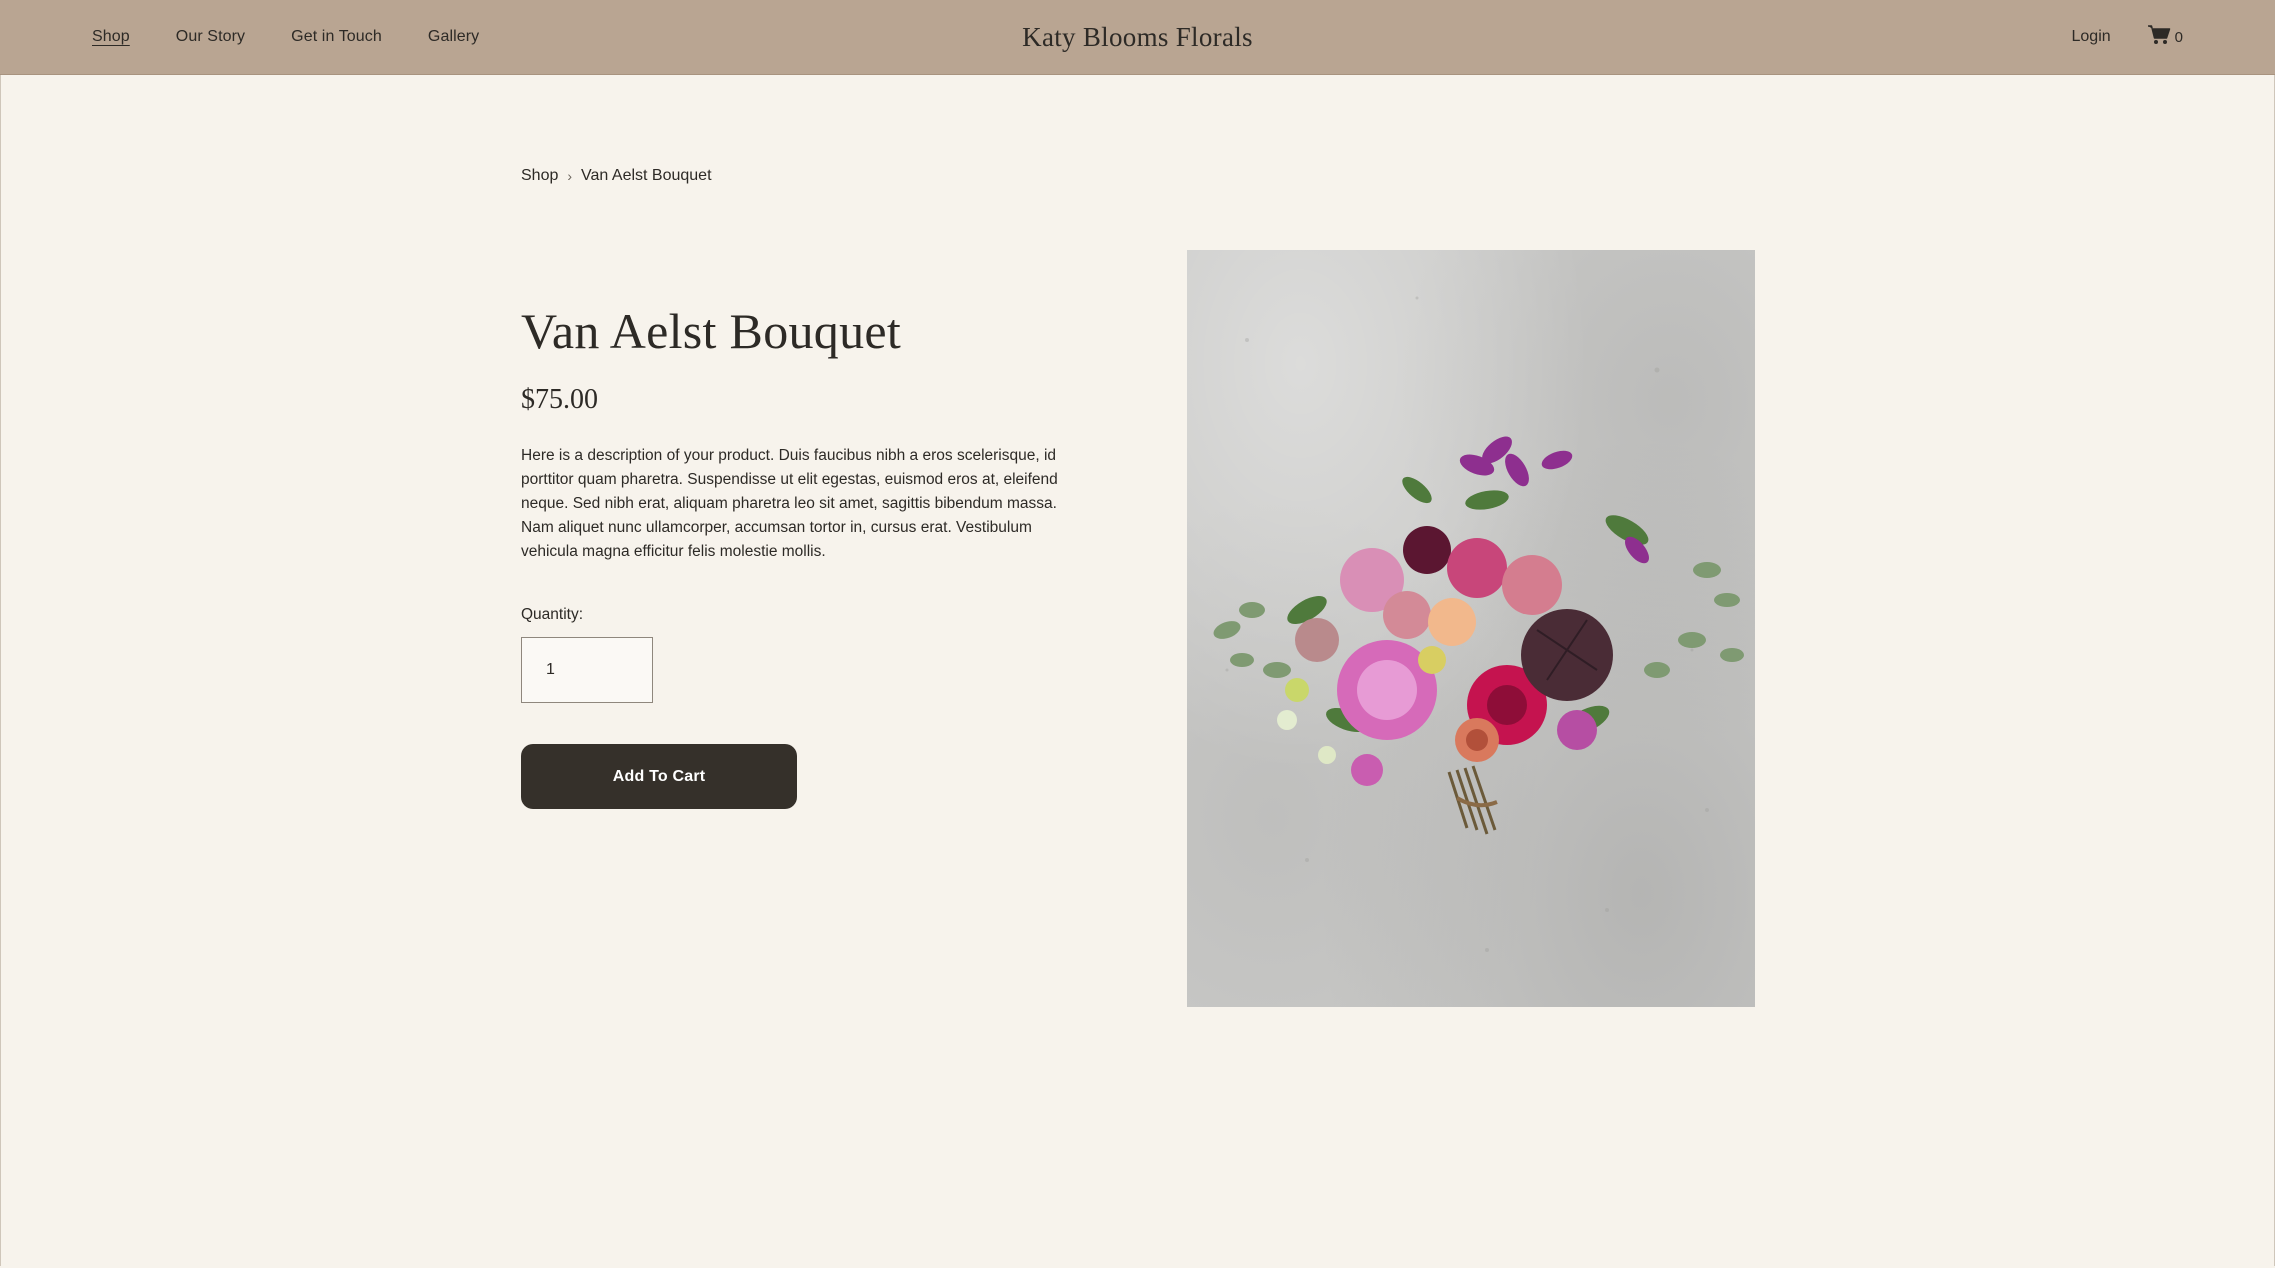 The width and height of the screenshot is (2275, 1268). What do you see at coordinates (587, 670) in the screenshot?
I see `quantity-input` at bounding box center [587, 670].